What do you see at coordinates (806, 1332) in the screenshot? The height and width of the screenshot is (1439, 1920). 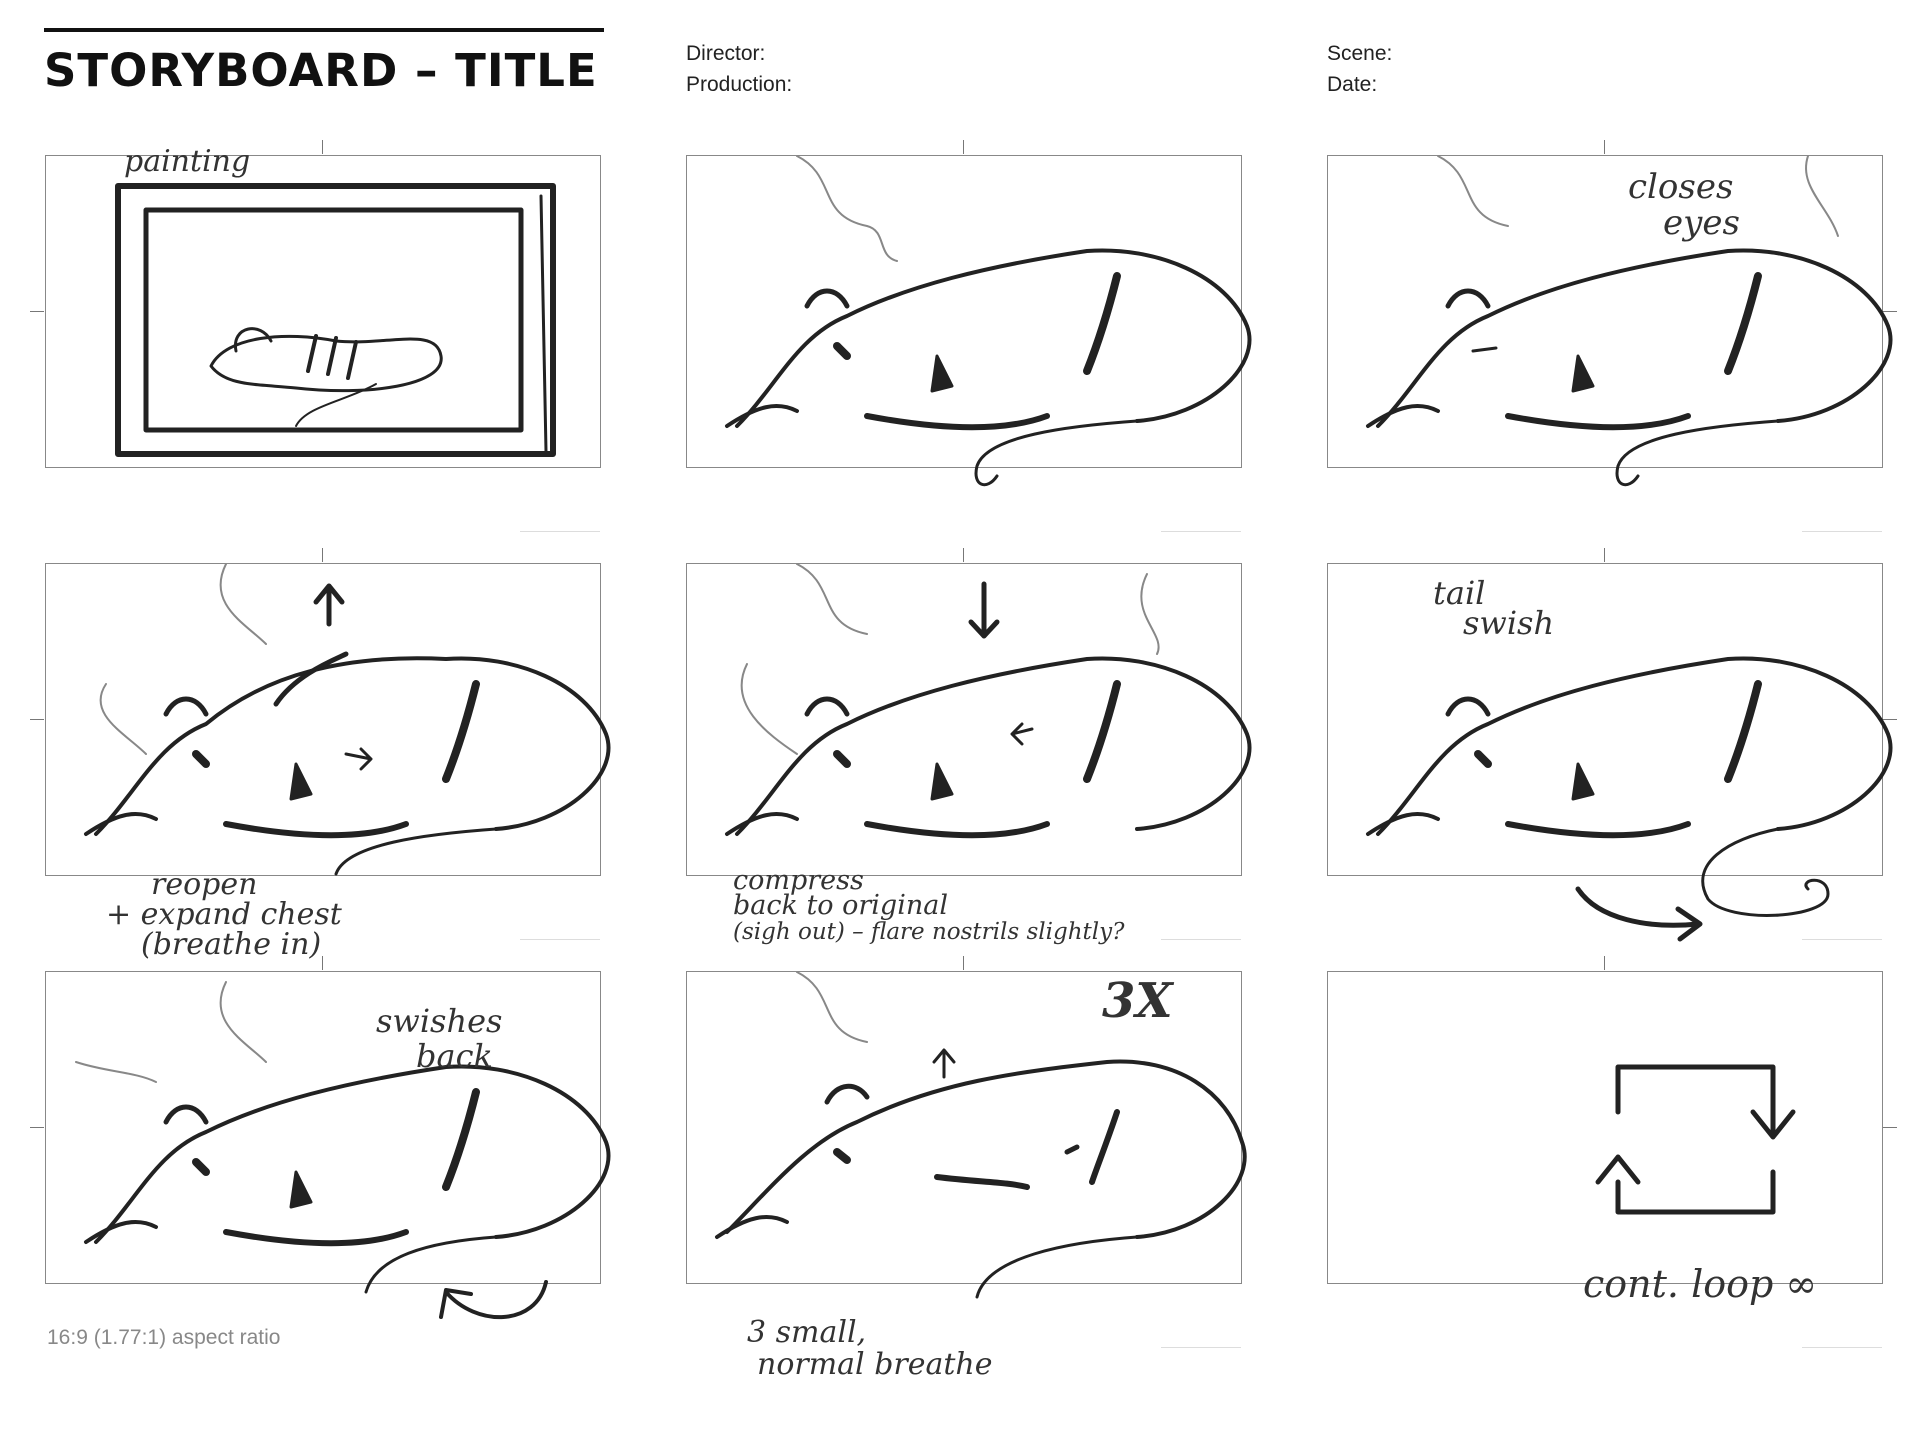 I see `panel-8-note-2: 3 small,` at bounding box center [806, 1332].